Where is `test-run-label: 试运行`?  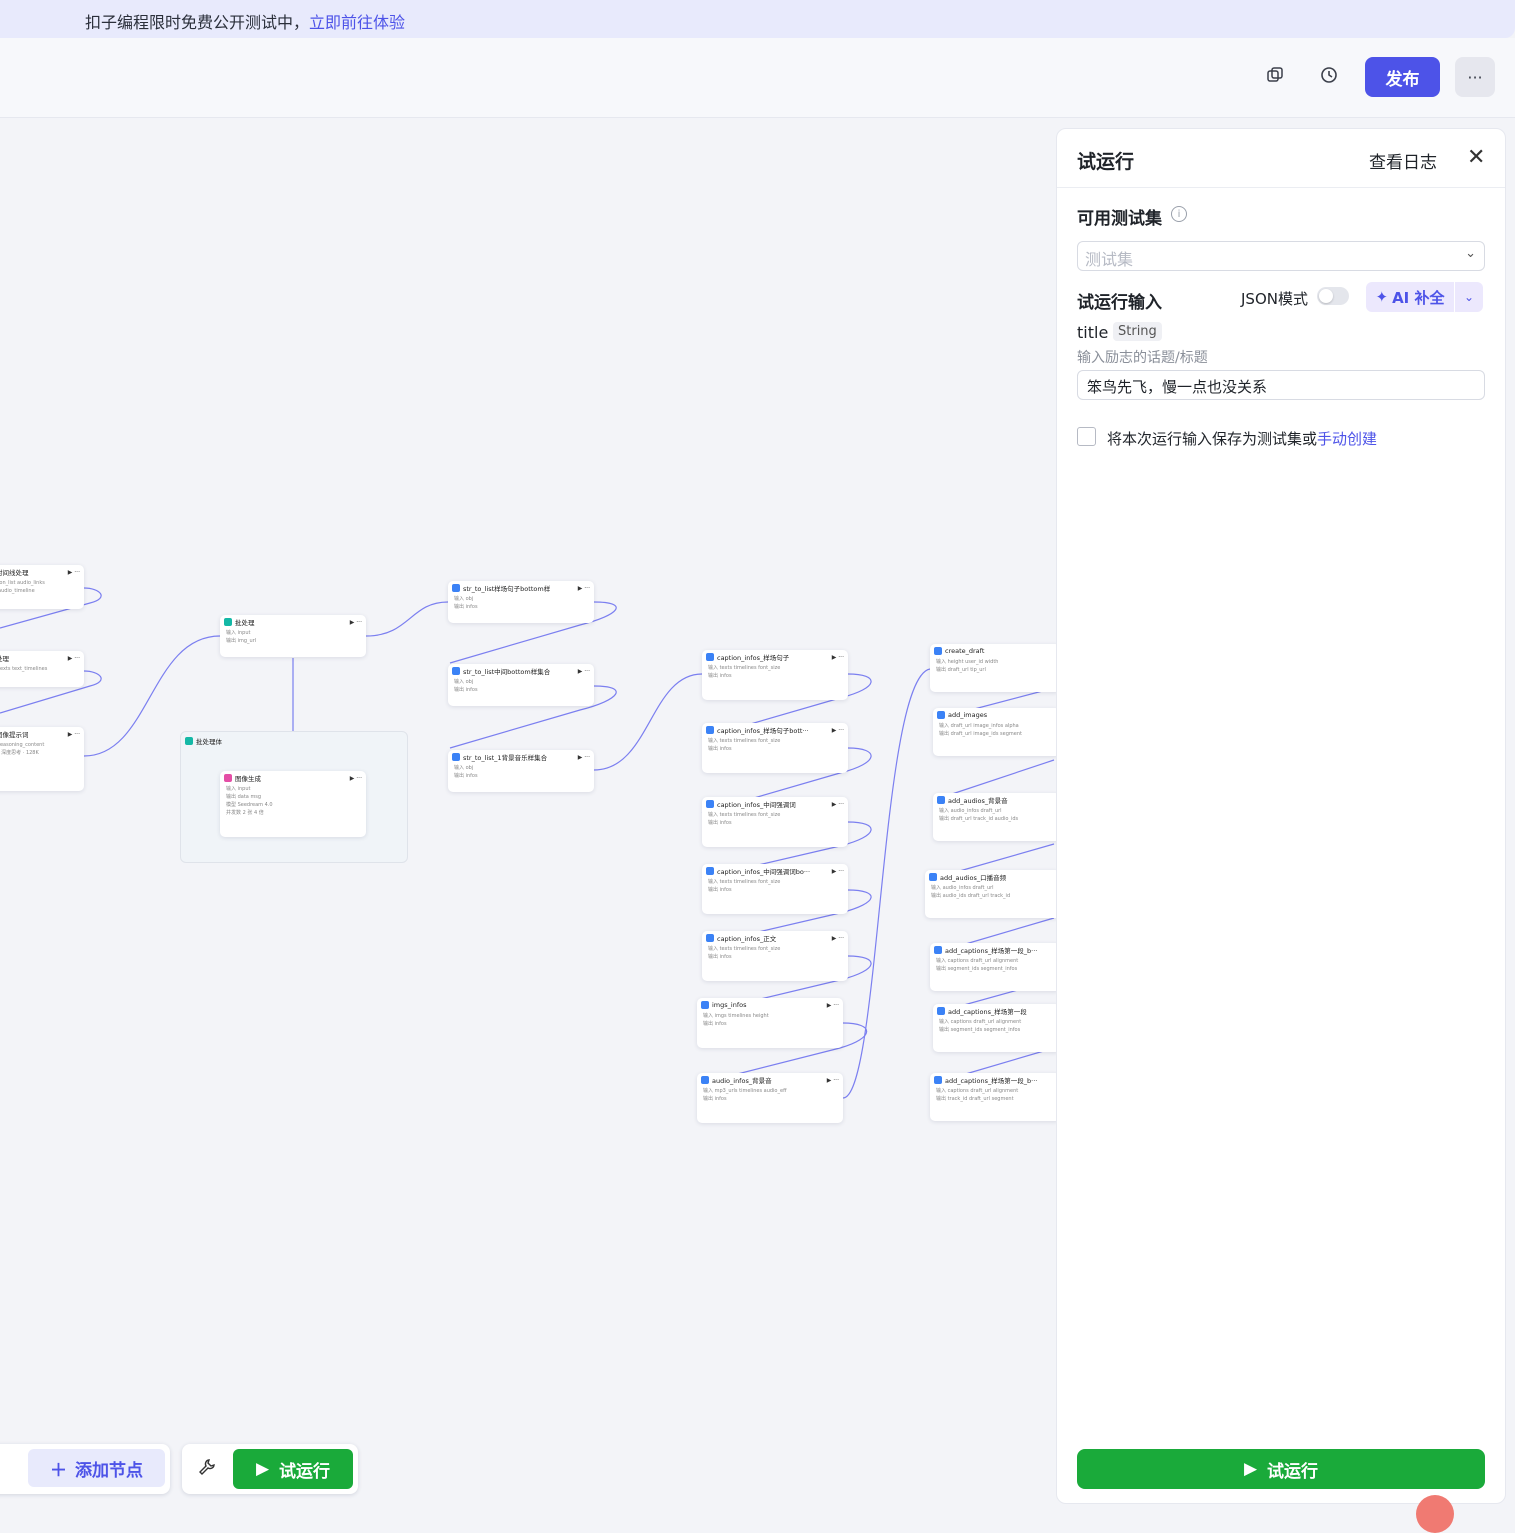
test-run-label: 试运行 is located at coordinates (305, 1471).